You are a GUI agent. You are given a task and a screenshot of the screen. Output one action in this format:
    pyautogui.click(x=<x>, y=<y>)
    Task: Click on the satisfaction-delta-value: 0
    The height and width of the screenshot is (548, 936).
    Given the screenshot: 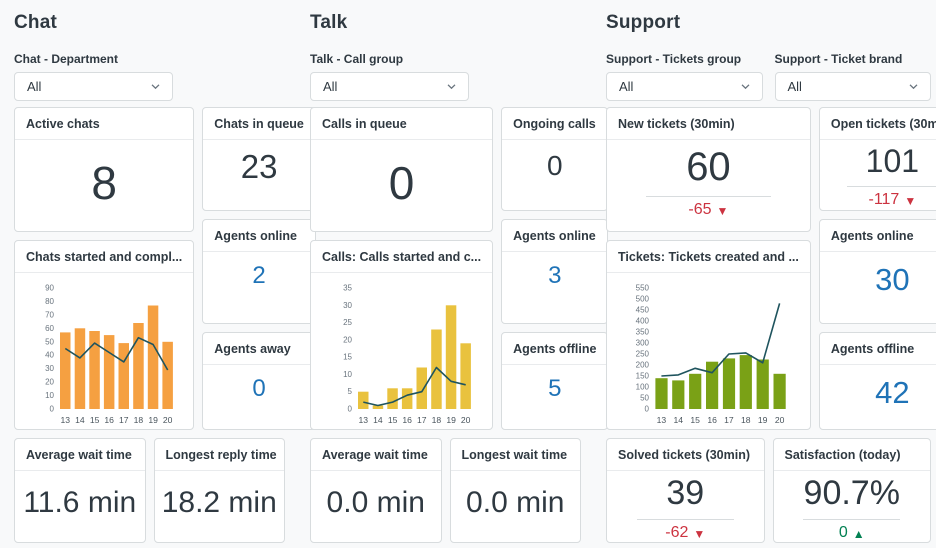 What is the action you would take?
    pyautogui.click(x=843, y=533)
    